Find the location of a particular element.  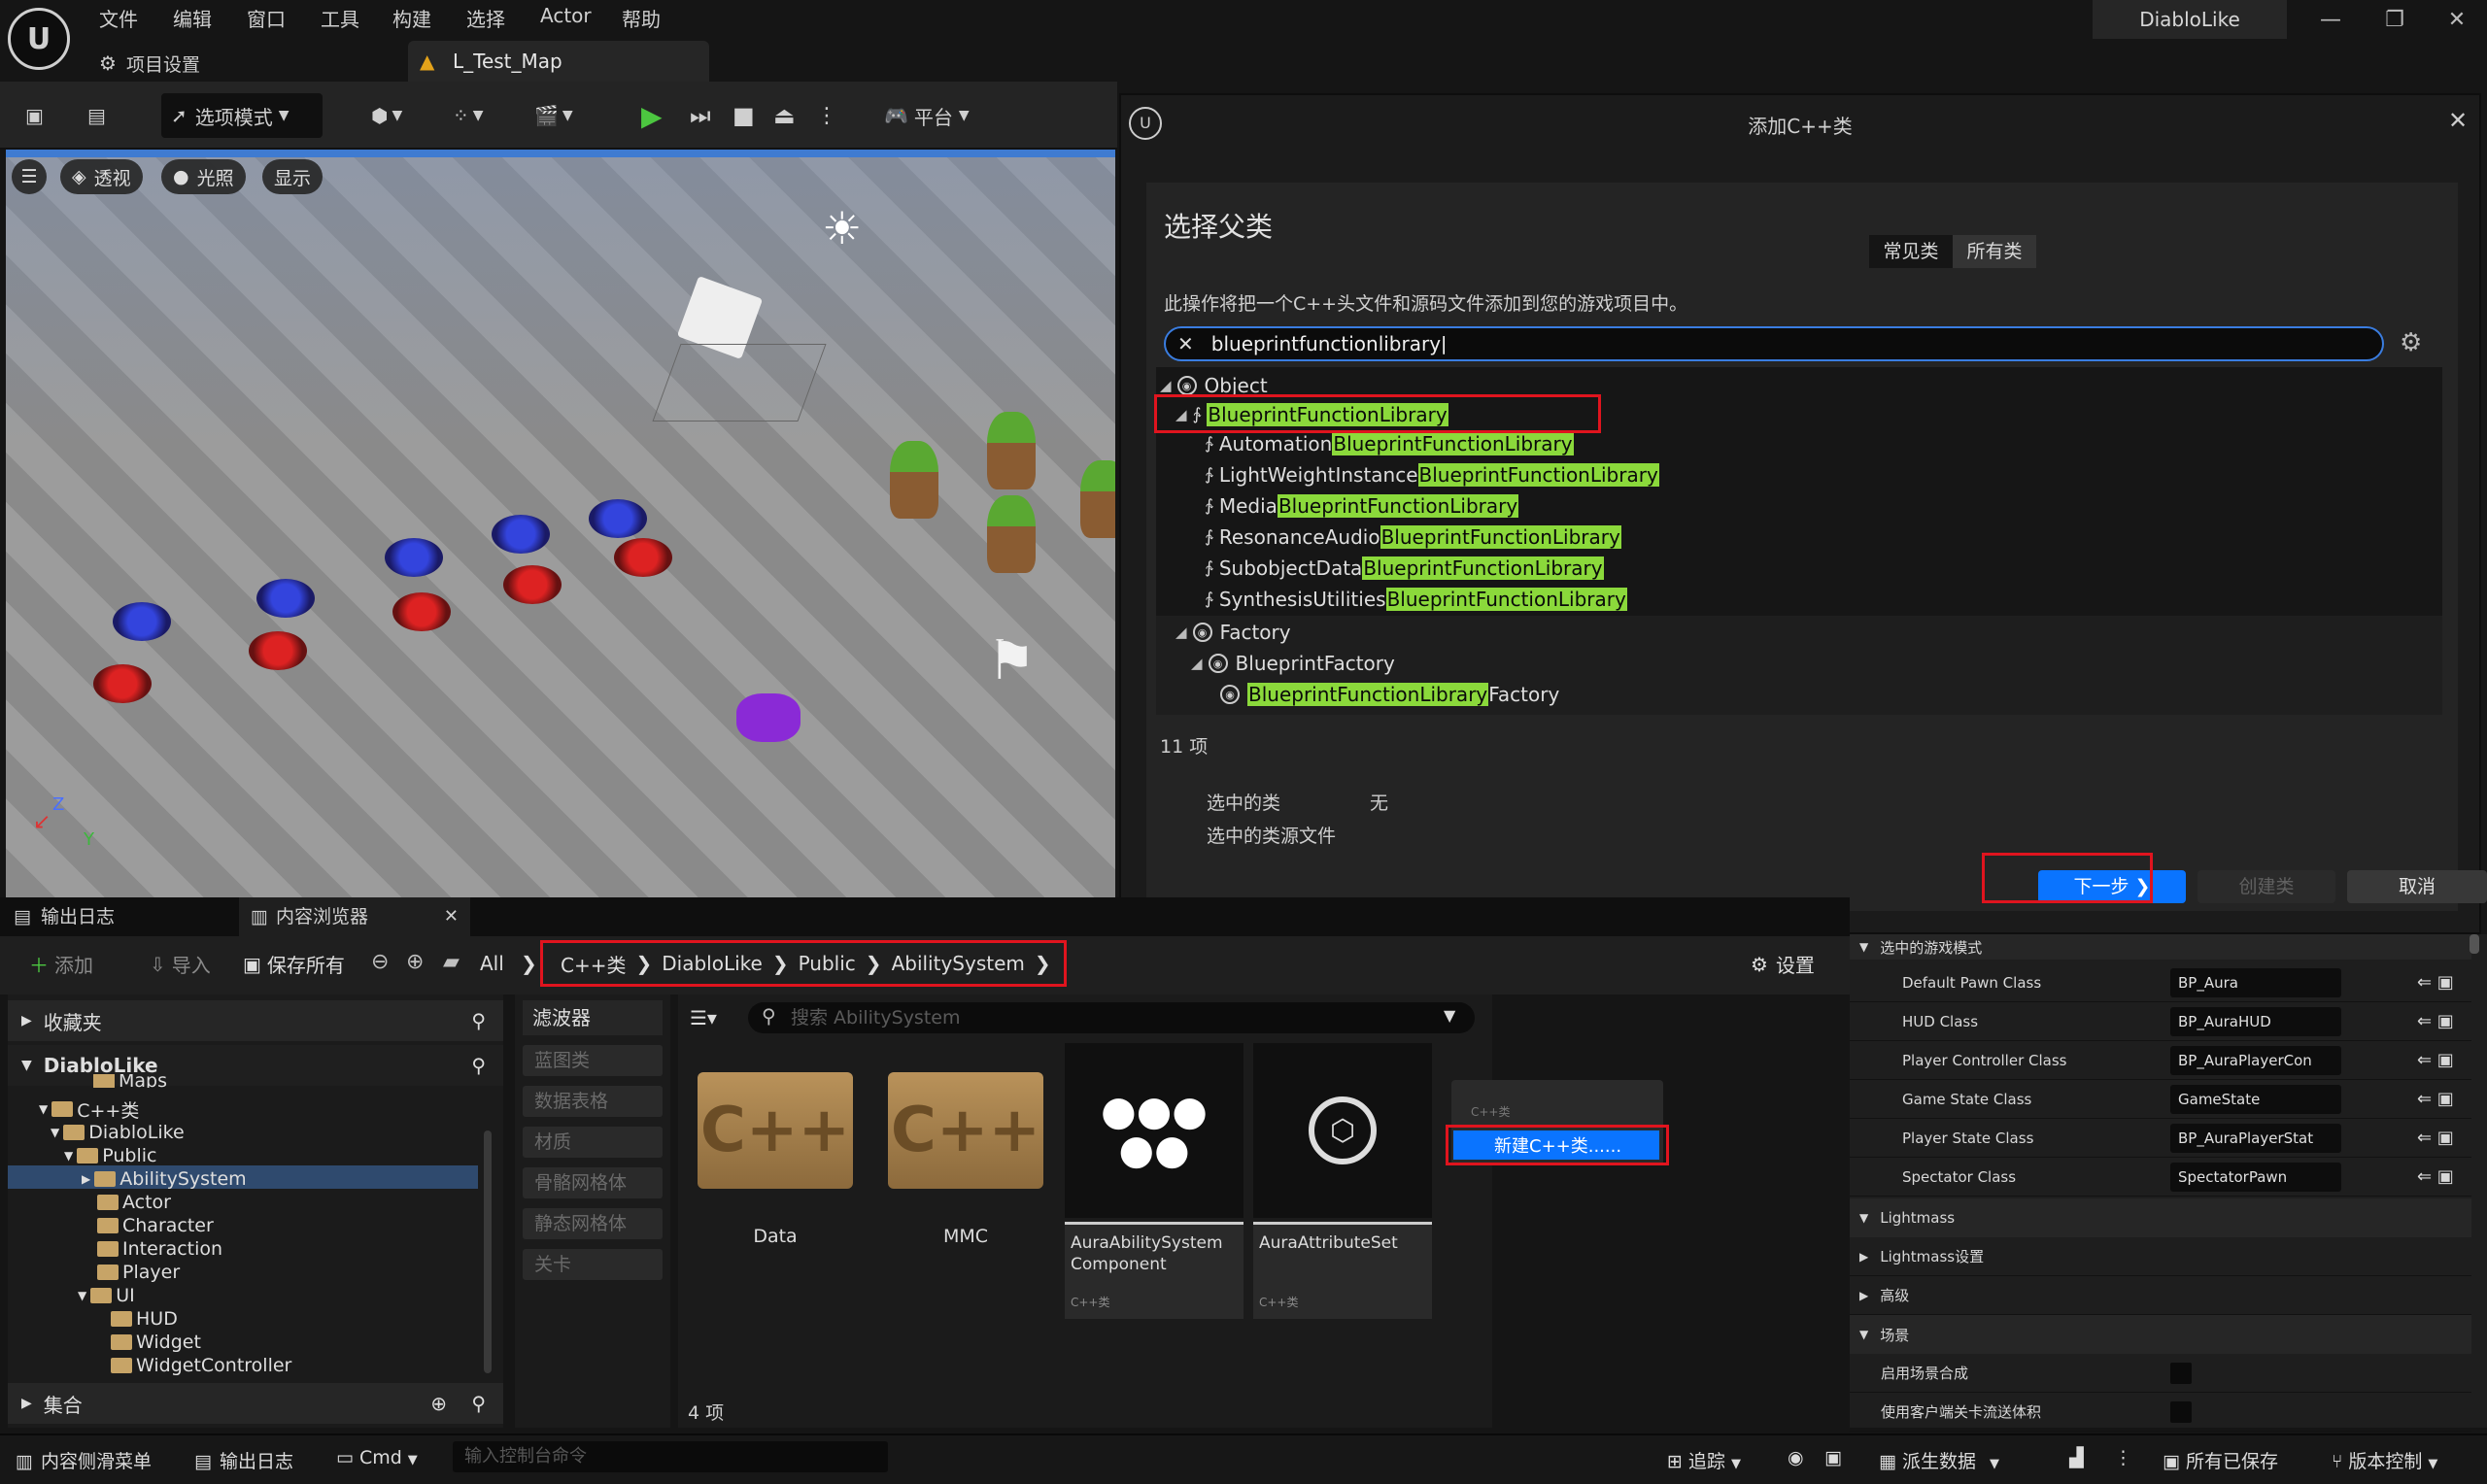

folder-icon: ▰ is located at coordinates (451, 962).